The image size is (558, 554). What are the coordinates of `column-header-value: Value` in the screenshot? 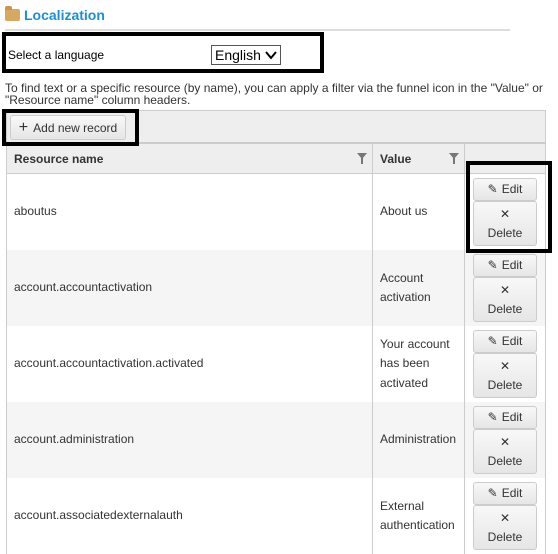 It's located at (418, 158).